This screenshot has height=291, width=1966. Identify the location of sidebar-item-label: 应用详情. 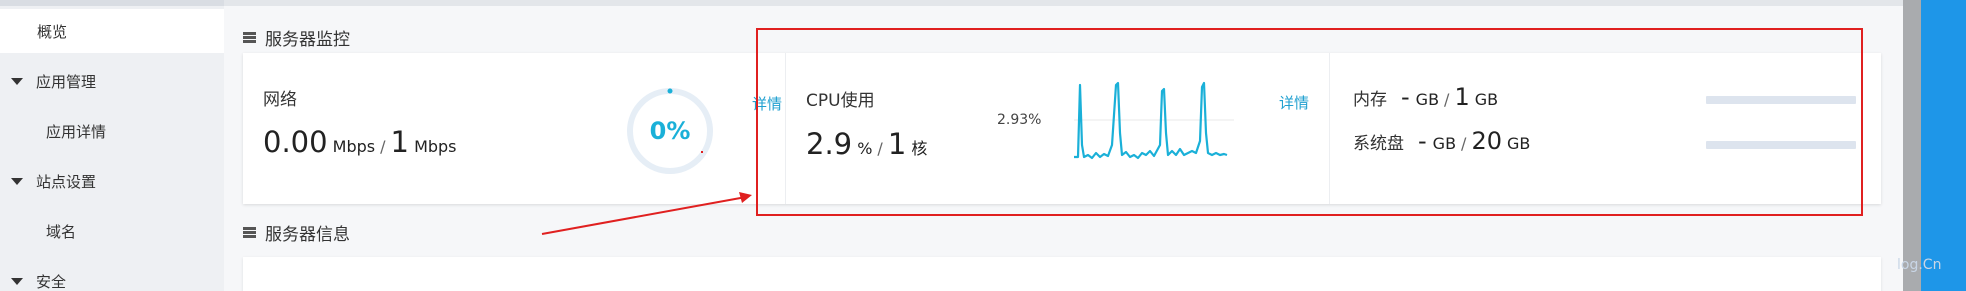
(76, 131).